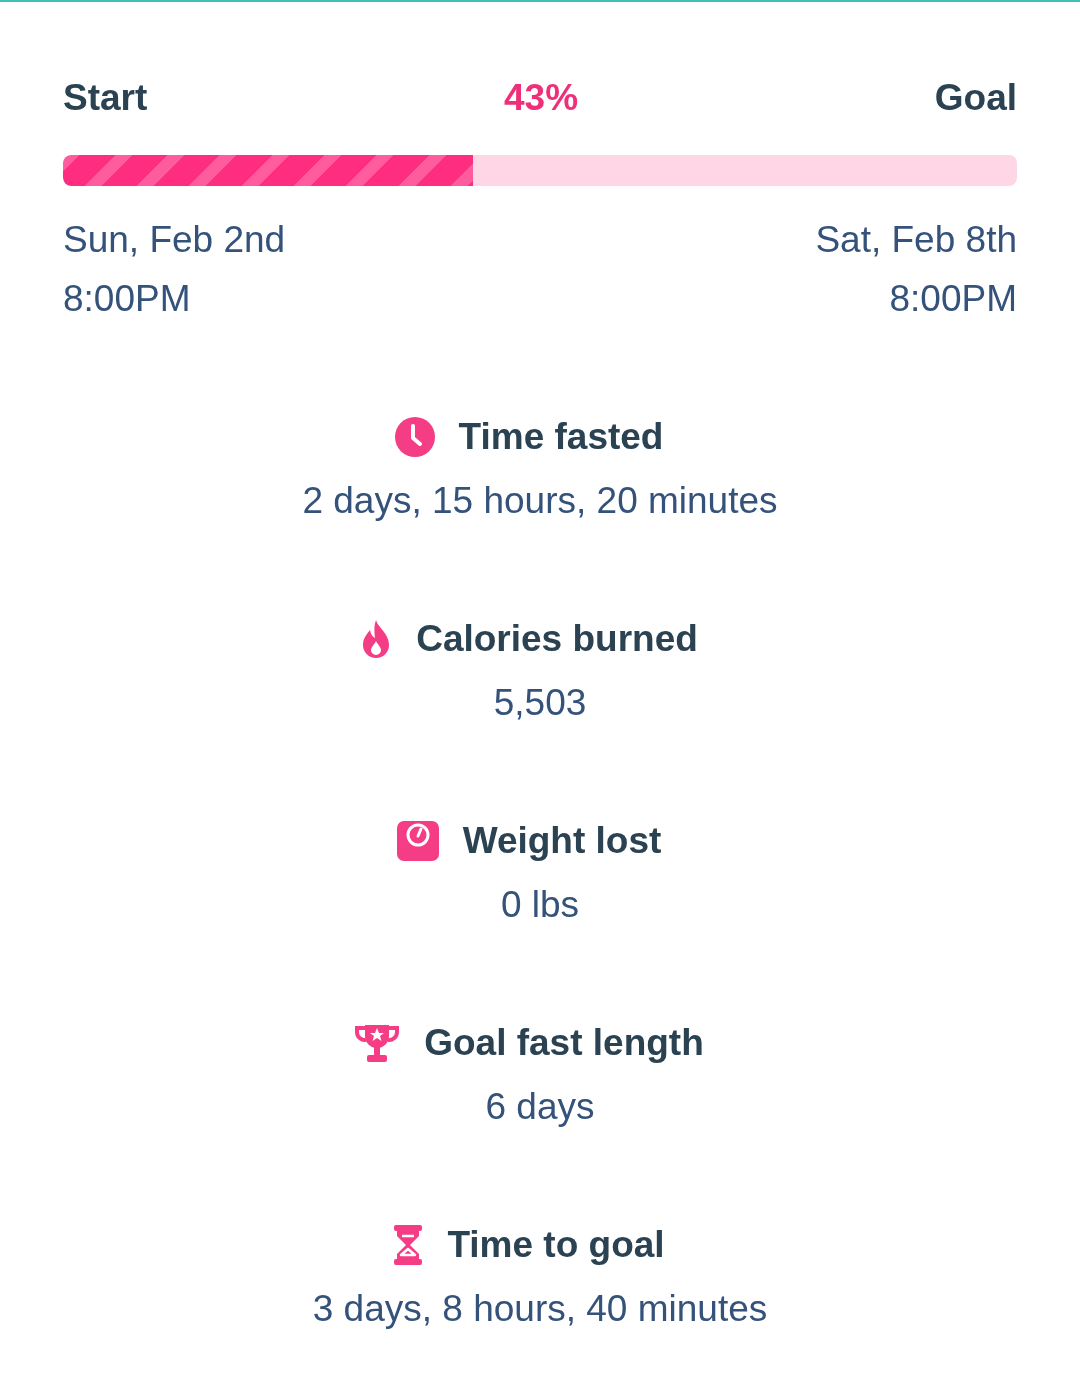  Describe the element at coordinates (174, 240) in the screenshot. I see `start-date: Sun, Feb 2nd` at that location.